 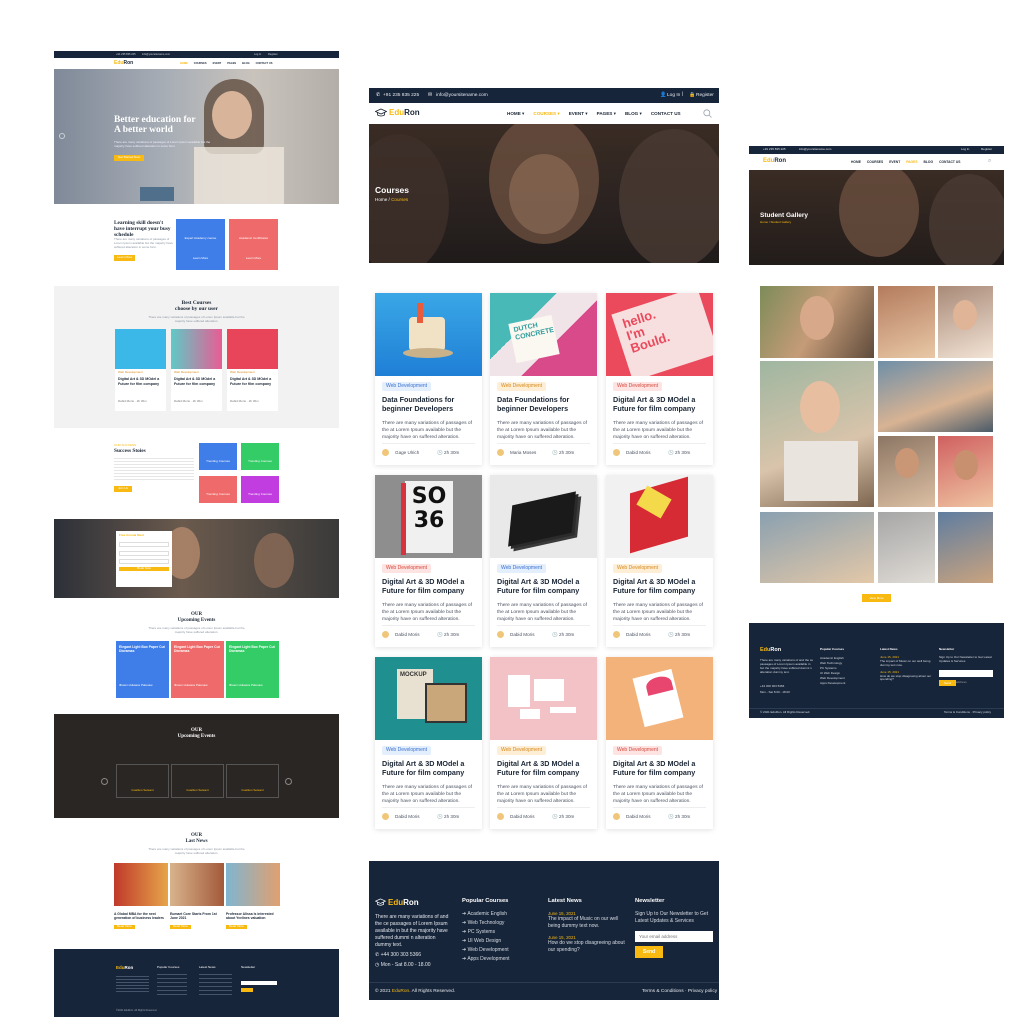 What do you see at coordinates (264, 63) in the screenshot?
I see `home-nav-contact: CONTACT US` at bounding box center [264, 63].